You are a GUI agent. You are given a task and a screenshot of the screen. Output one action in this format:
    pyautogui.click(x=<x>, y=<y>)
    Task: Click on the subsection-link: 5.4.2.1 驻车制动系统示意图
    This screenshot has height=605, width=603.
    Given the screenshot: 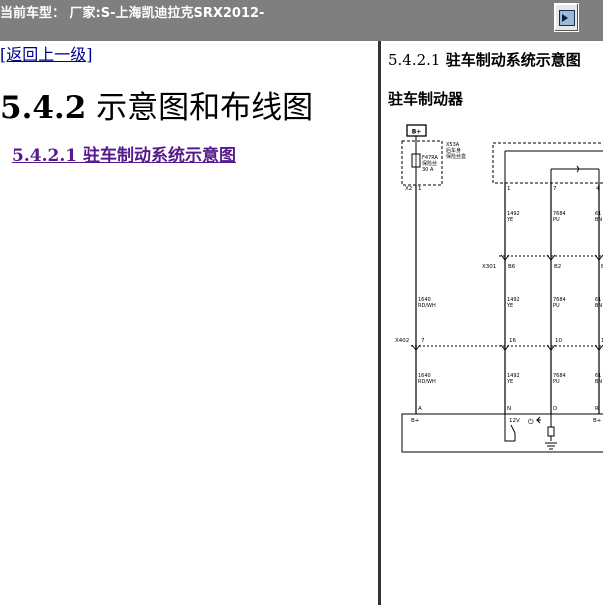 What is the action you would take?
    pyautogui.click(x=124, y=153)
    